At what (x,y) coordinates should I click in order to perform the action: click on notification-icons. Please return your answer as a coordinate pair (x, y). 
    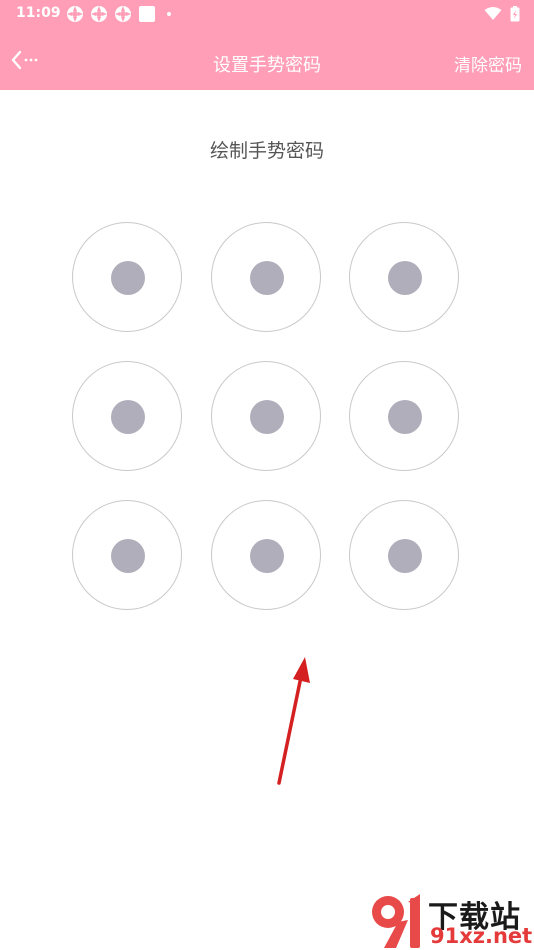
    Looking at the image, I should click on (121, 14).